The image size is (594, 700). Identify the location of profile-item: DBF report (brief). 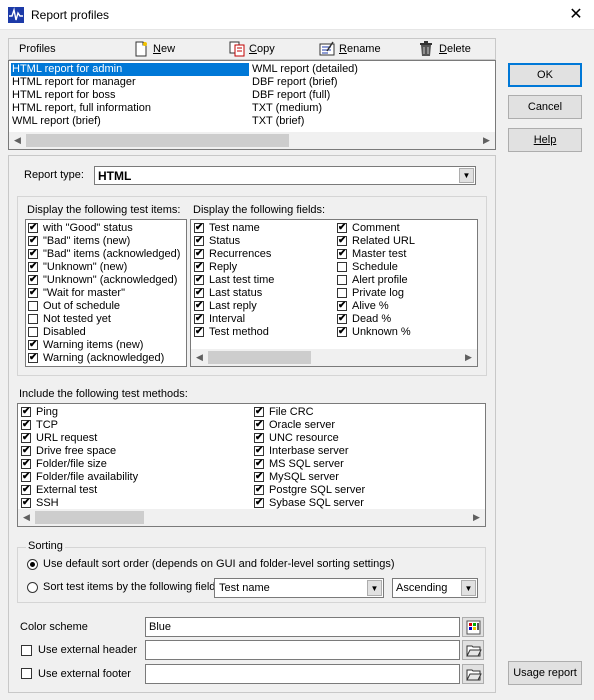
(295, 82).